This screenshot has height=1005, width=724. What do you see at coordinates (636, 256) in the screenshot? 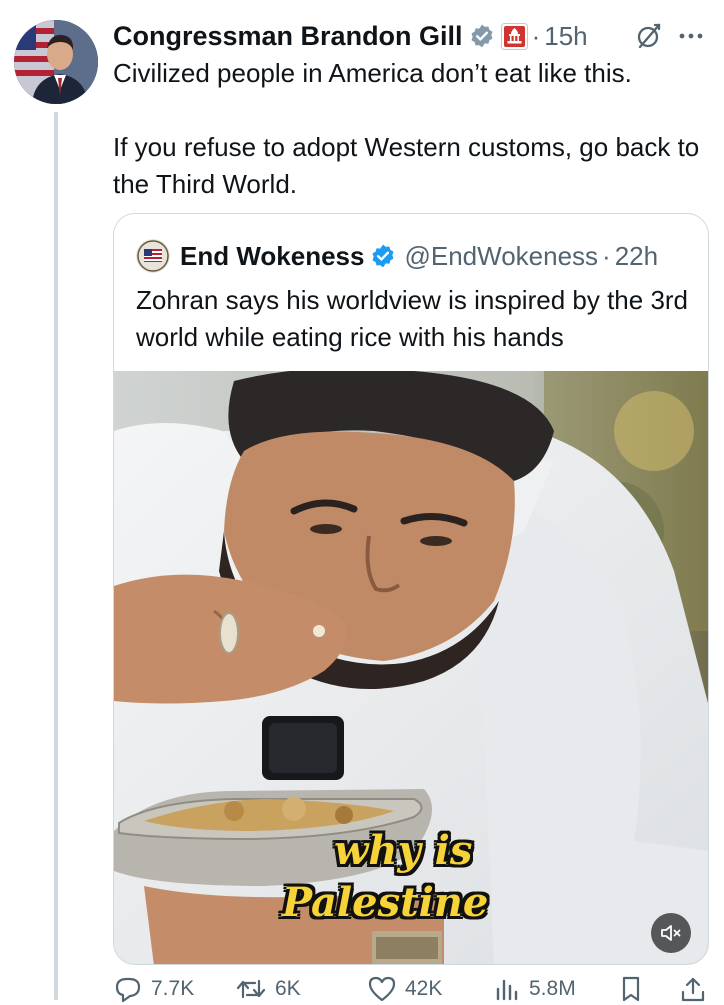
I see `quoted-post-time: 22h` at bounding box center [636, 256].